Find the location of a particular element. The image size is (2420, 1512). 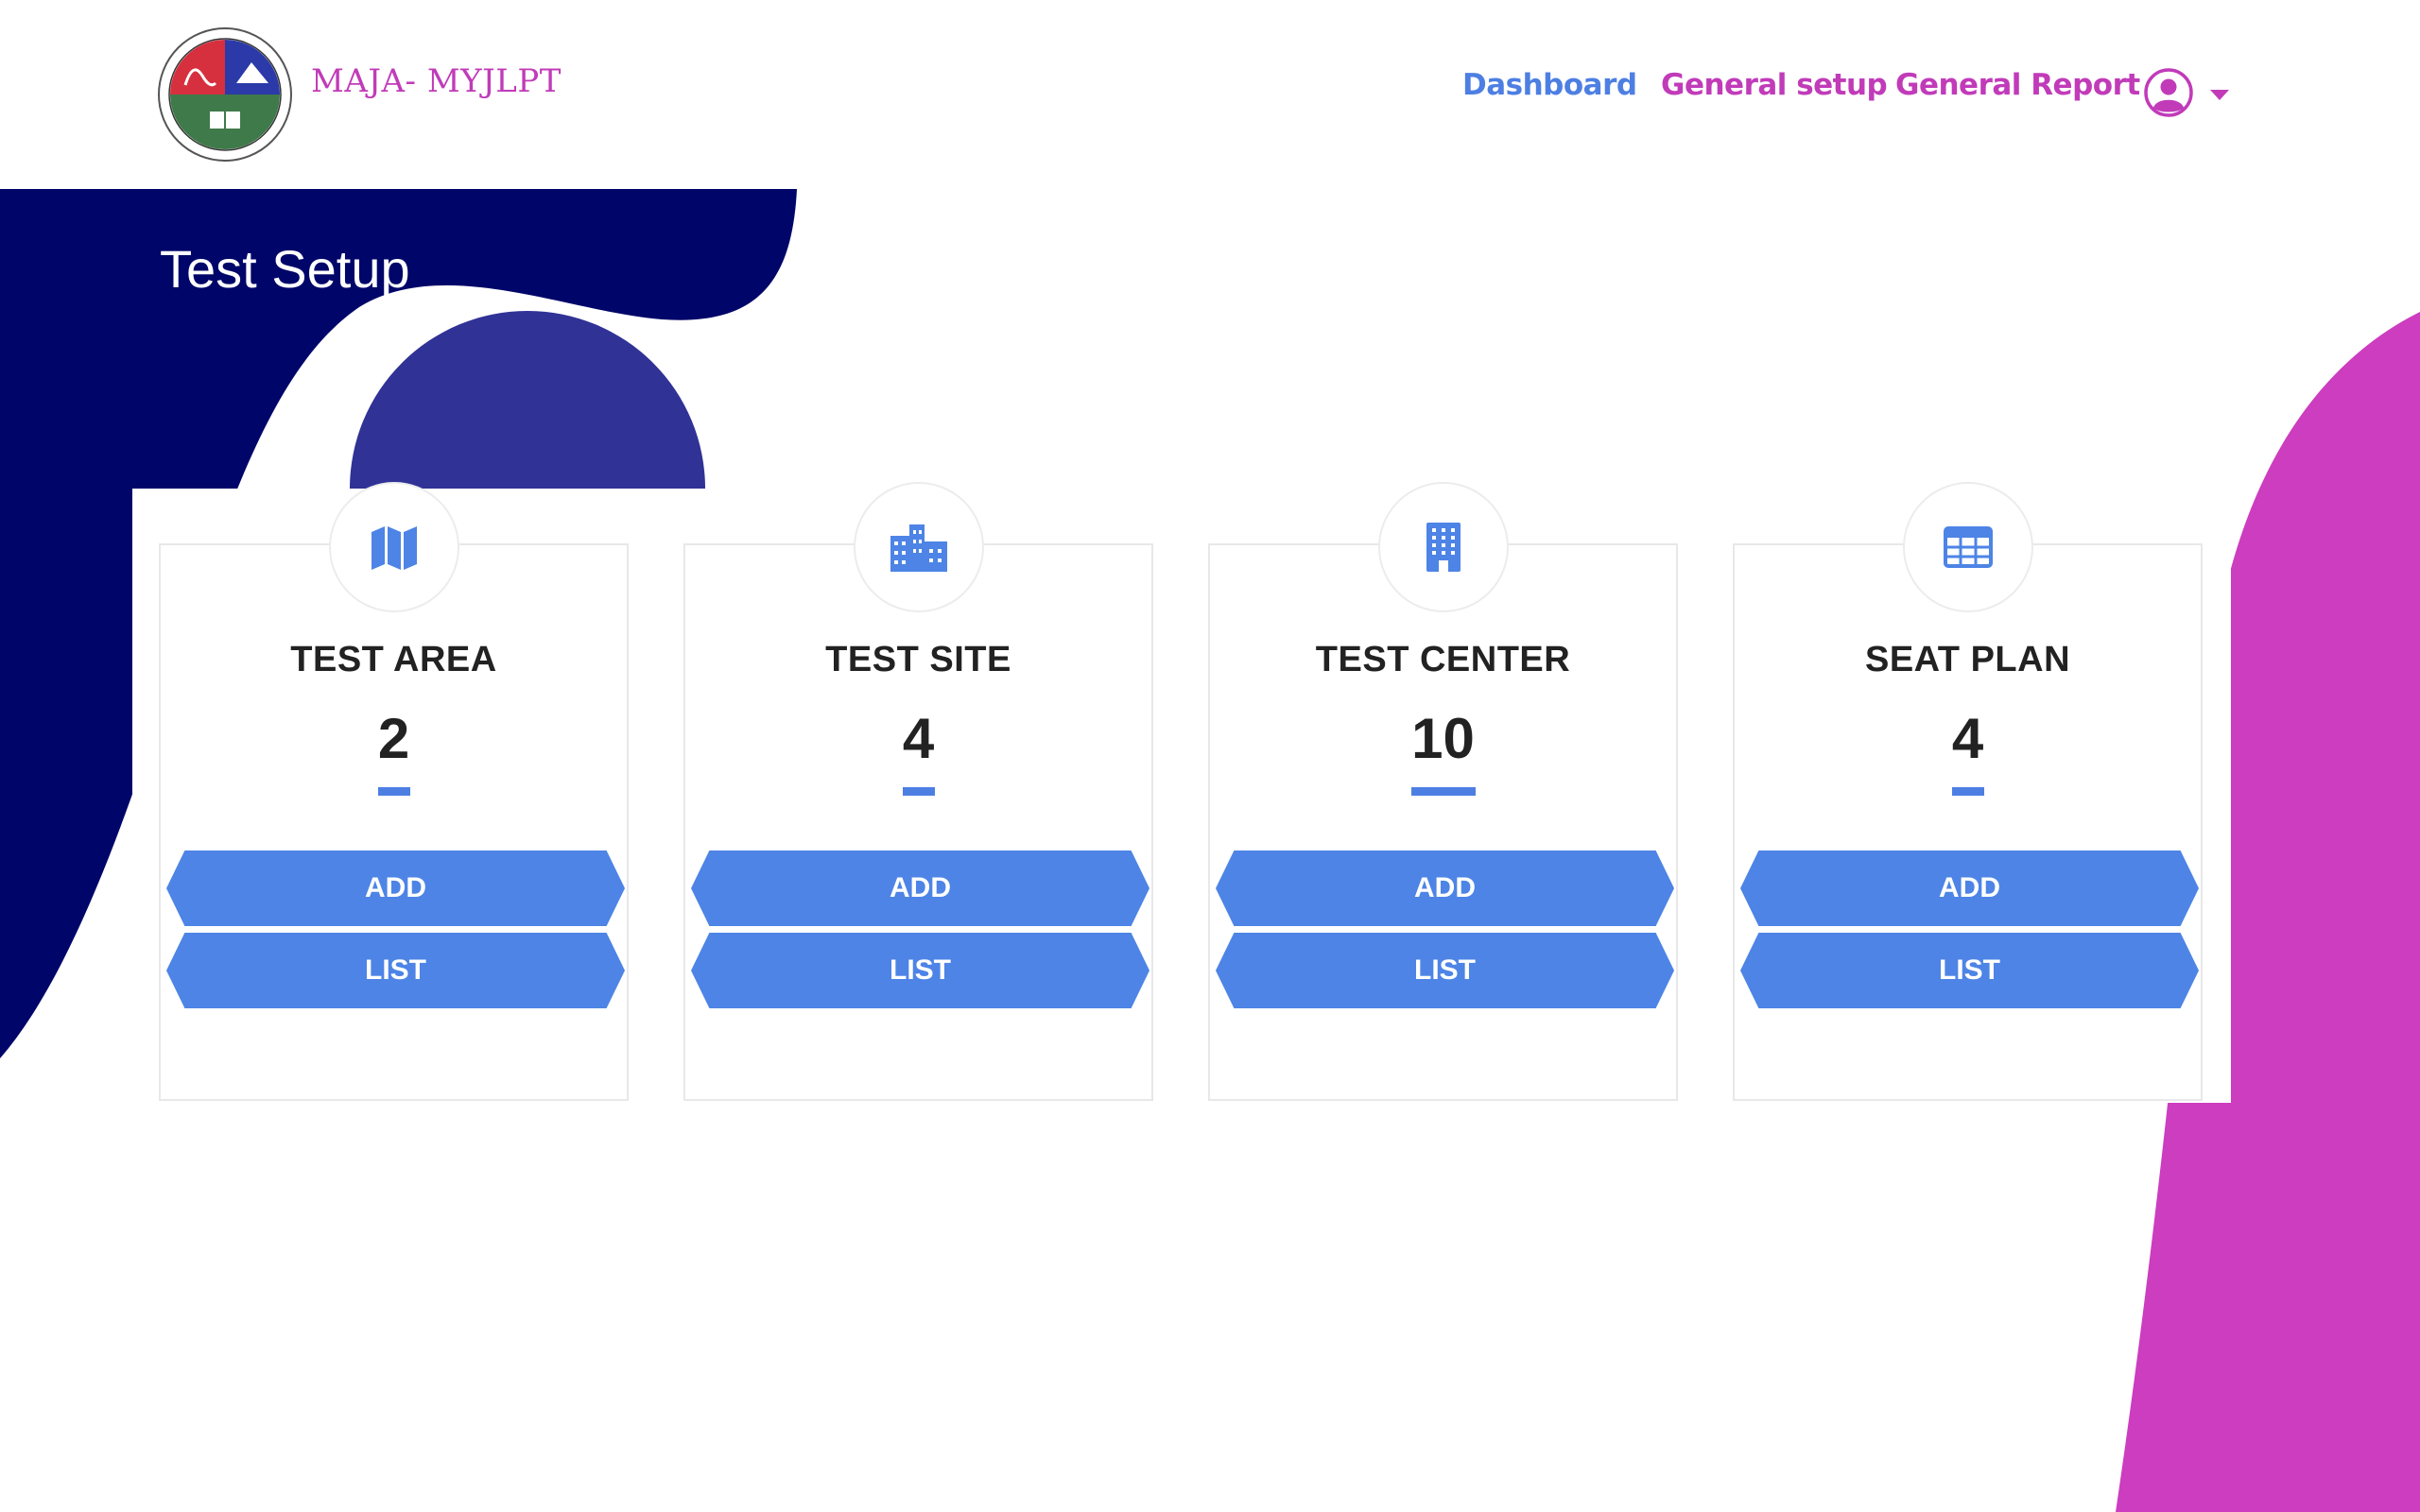

add-test-center-button: ADD is located at coordinates (1445, 888).